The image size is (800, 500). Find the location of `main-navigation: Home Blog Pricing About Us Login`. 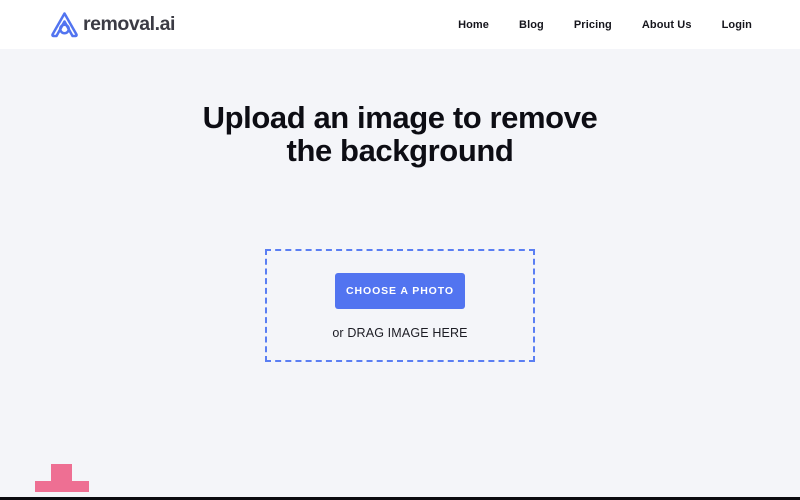

main-navigation: Home Blog Pricing About Us Login is located at coordinates (605, 24).